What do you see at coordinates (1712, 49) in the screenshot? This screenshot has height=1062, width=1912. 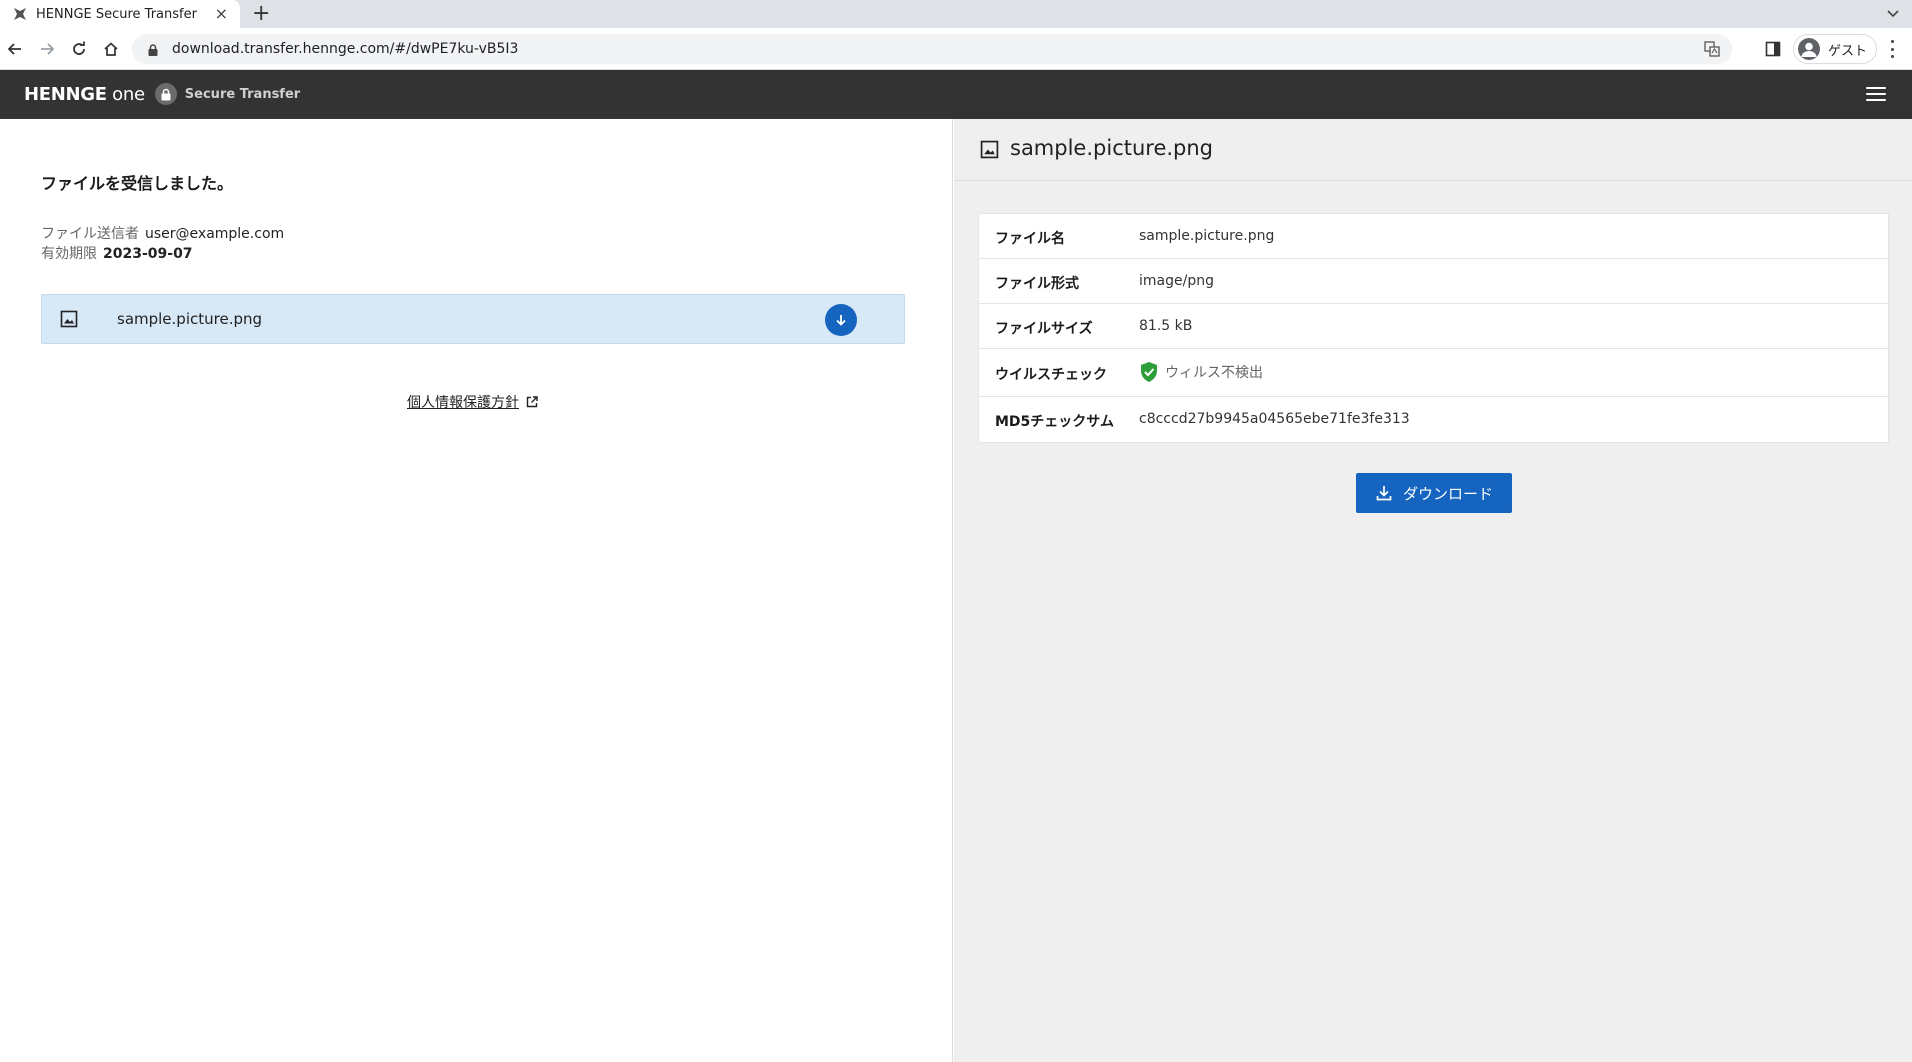 I see `translate-icon` at bounding box center [1712, 49].